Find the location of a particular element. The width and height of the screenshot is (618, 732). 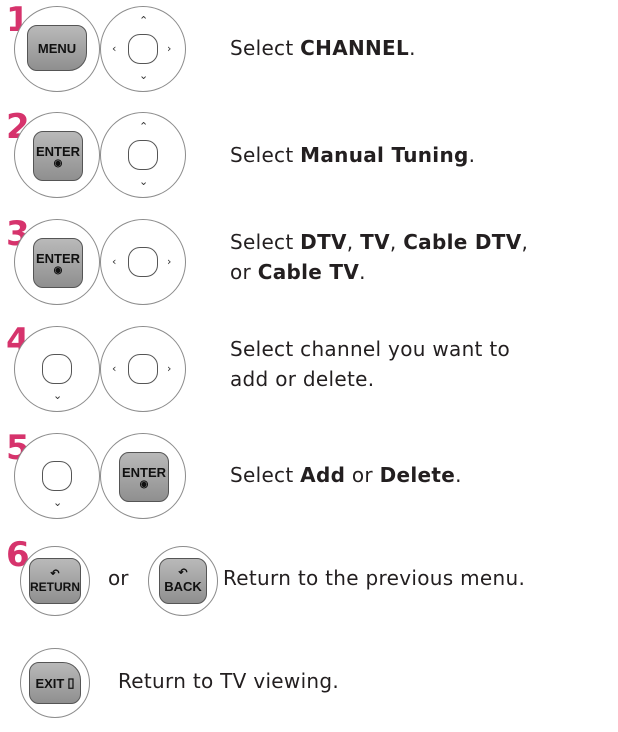

back-button-circle: ↶ BACK is located at coordinates (183, 581).